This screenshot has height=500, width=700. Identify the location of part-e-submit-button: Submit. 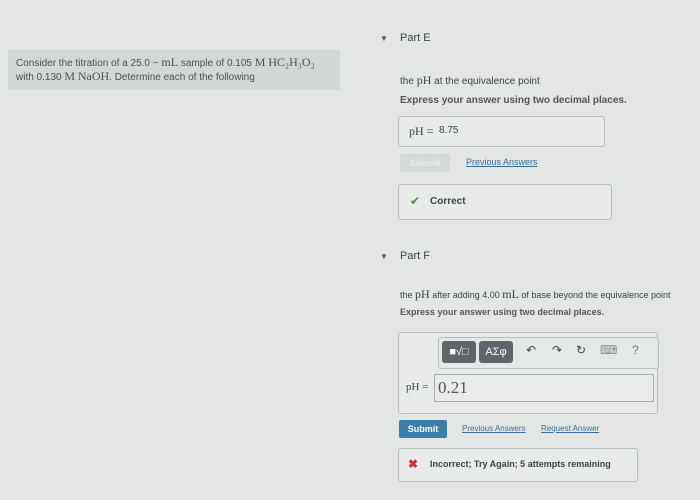
(425, 163).